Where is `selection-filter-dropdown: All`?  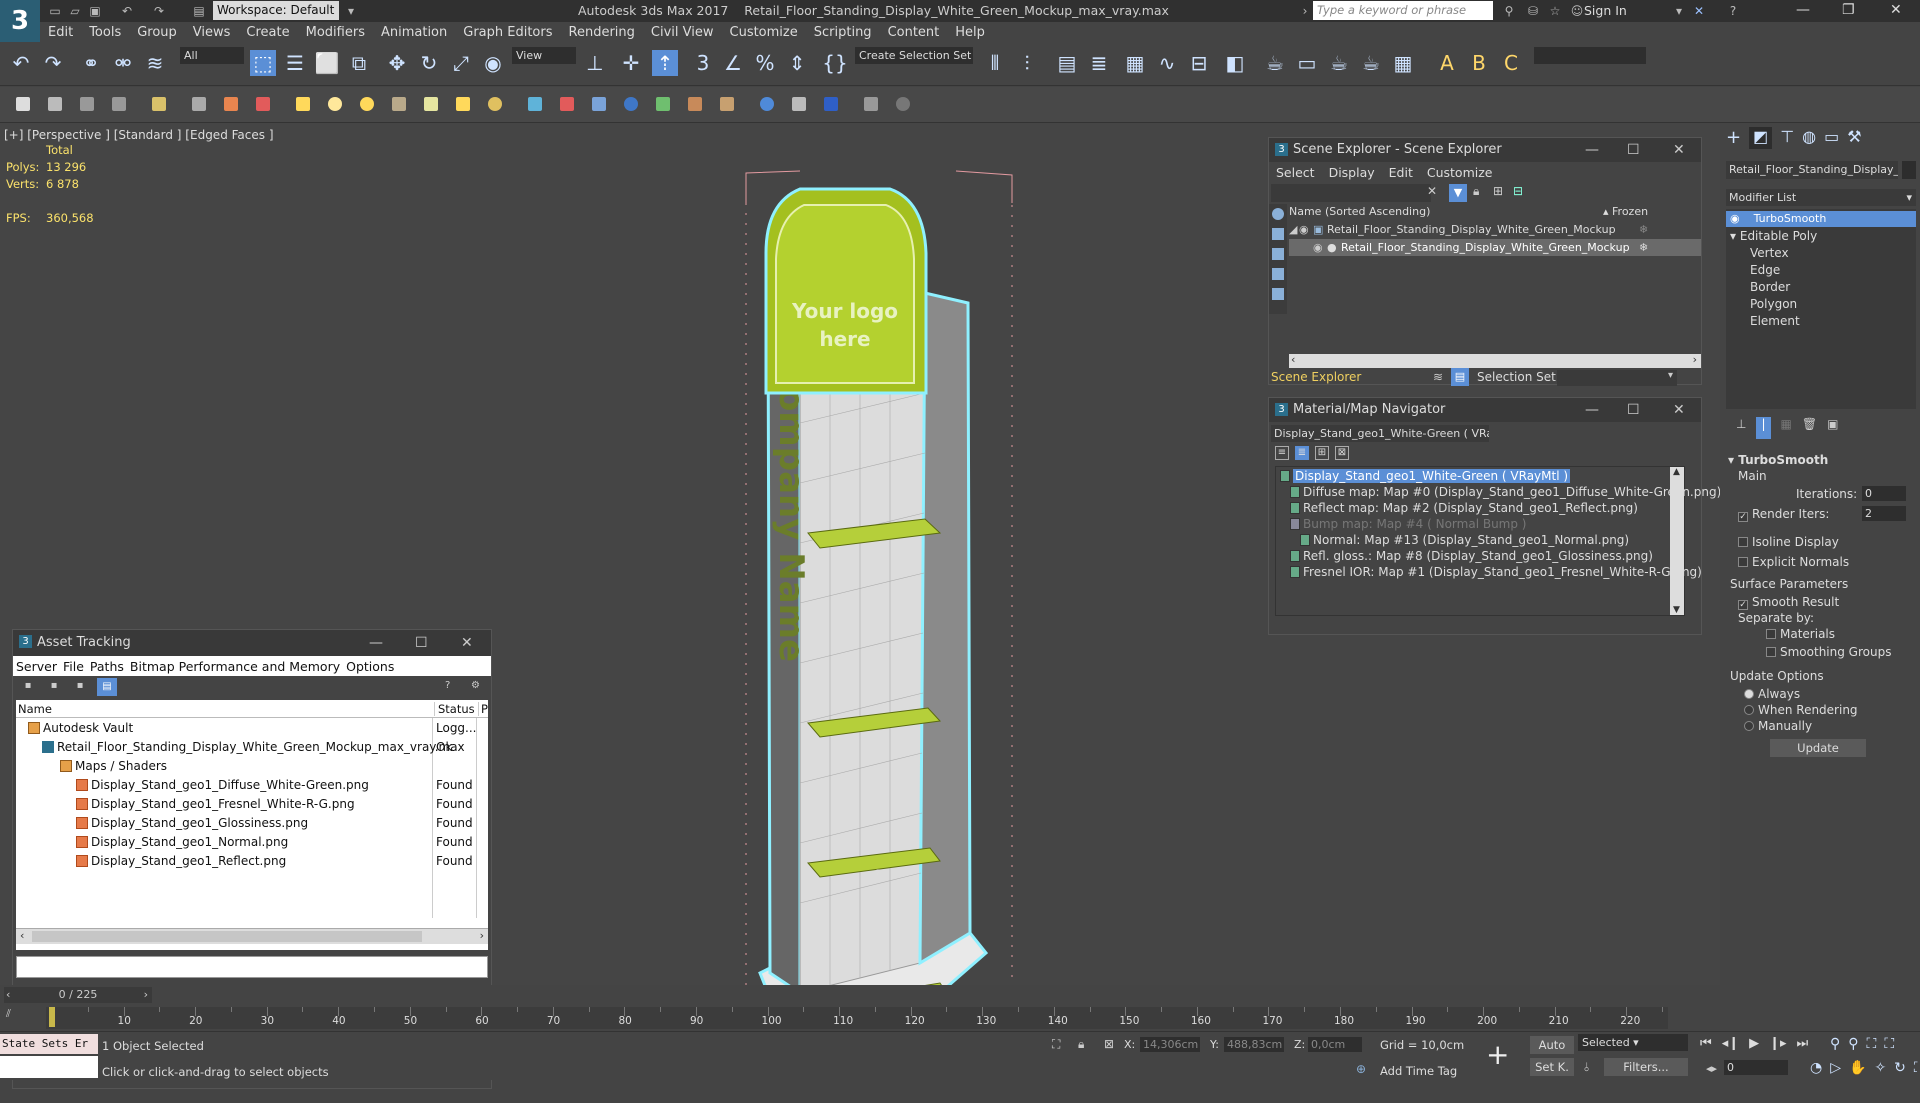 selection-filter-dropdown: All is located at coordinates (212, 55).